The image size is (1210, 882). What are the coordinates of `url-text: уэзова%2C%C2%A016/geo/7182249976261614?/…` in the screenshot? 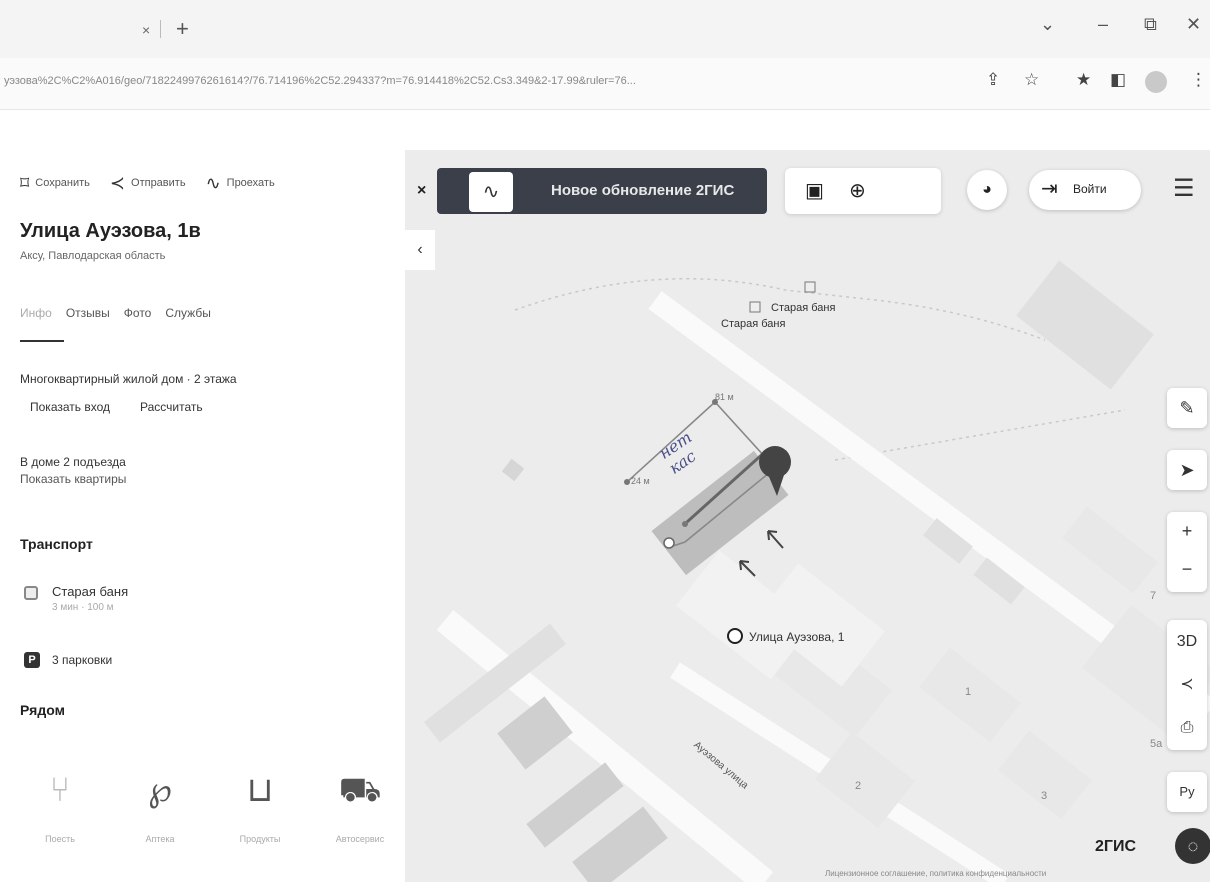 It's located at (489, 81).